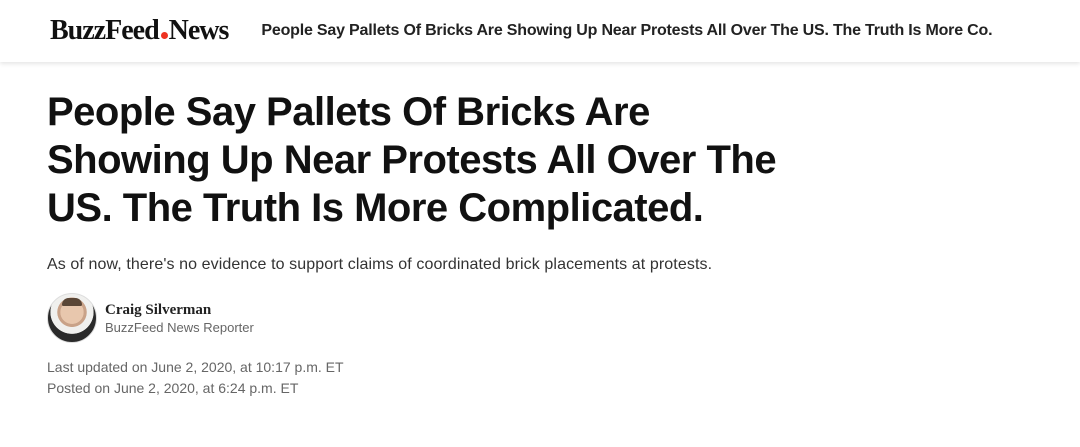 This screenshot has width=1080, height=447. I want to click on author-role: BuzzFeed News Reporter, so click(179, 327).